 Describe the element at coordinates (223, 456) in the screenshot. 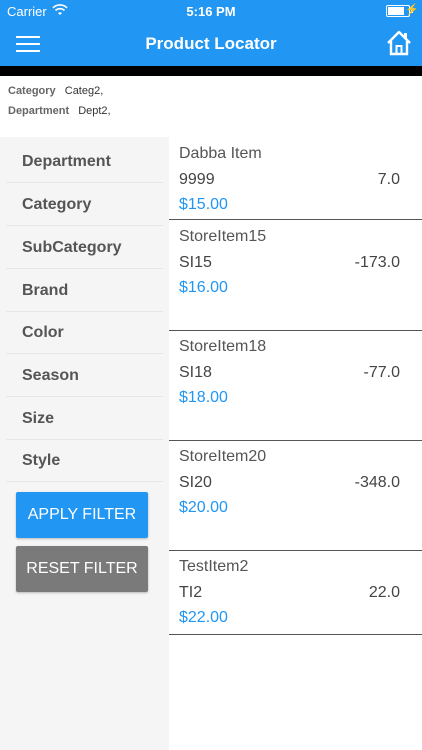

I see `product-name: StoreItem20` at that location.